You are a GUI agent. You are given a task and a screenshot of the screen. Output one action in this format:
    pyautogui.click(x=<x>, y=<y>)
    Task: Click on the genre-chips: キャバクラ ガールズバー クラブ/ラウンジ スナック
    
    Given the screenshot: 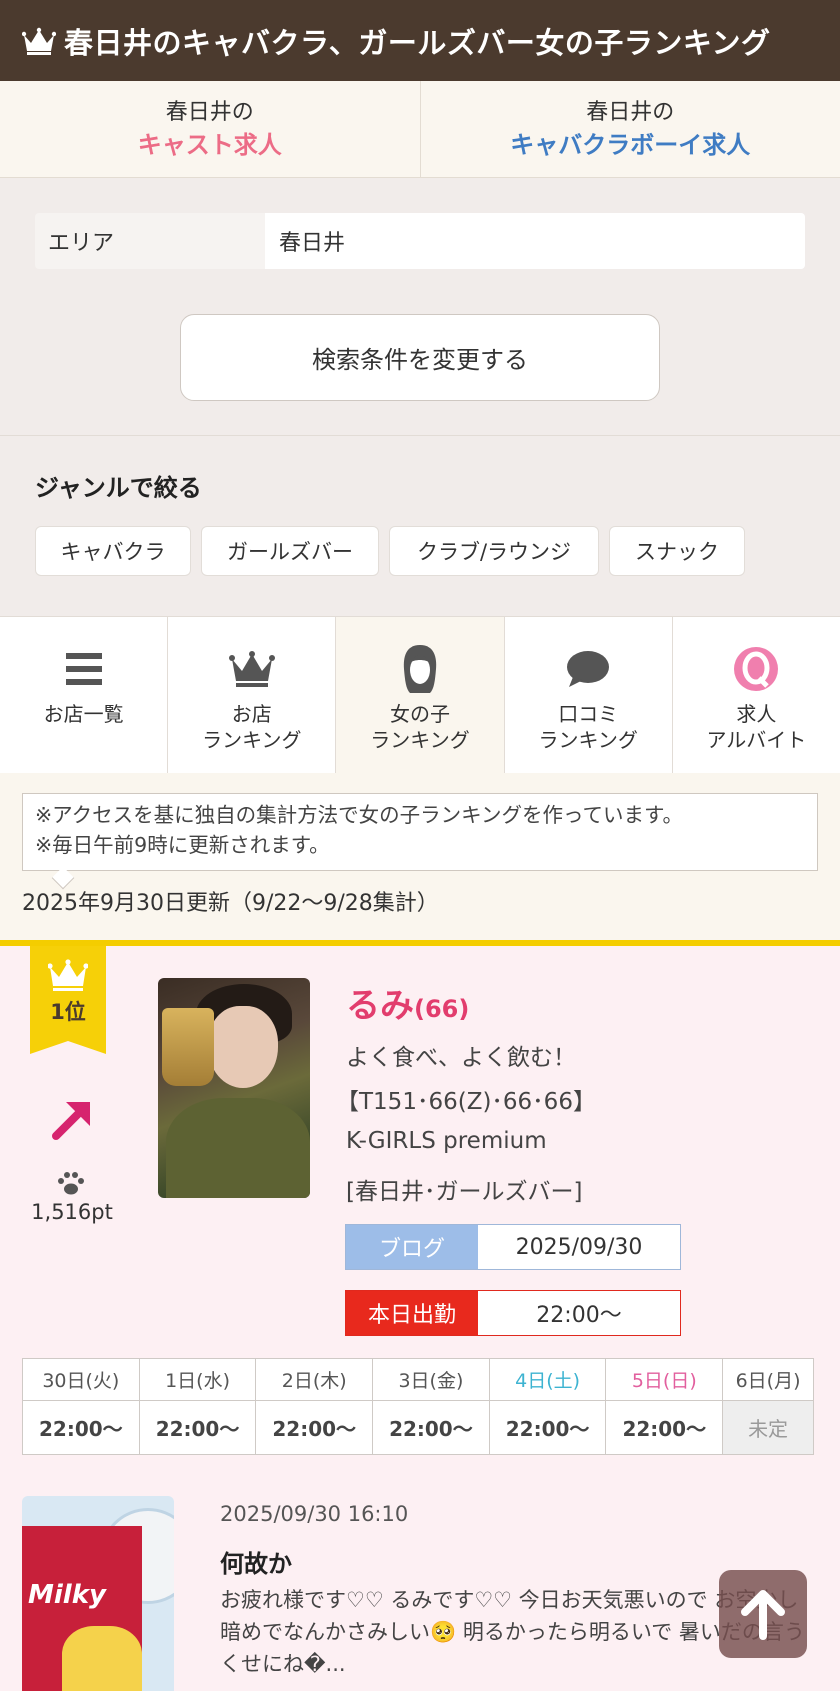 What is the action you would take?
    pyautogui.click(x=390, y=551)
    